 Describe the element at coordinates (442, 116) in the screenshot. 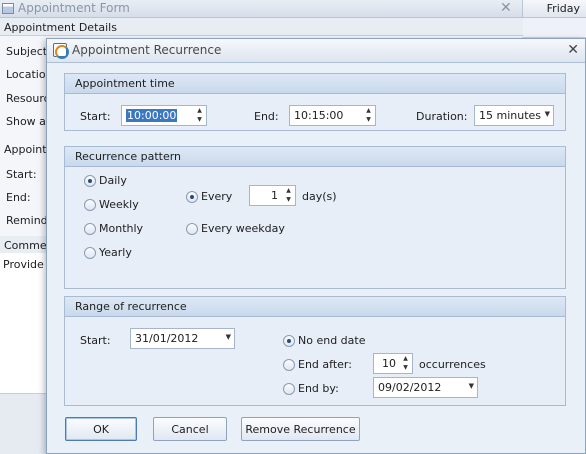

I see `duration-label: Duration:` at that location.